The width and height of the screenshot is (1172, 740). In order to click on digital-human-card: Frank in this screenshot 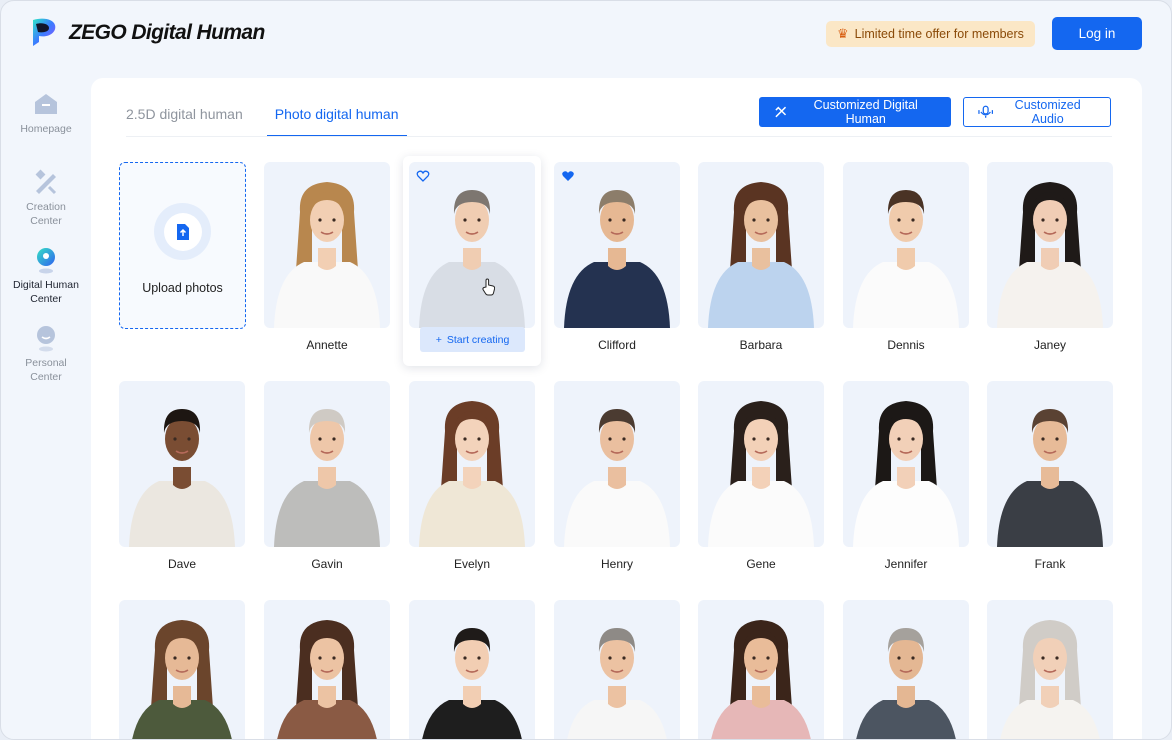, I will do `click(1050, 476)`.